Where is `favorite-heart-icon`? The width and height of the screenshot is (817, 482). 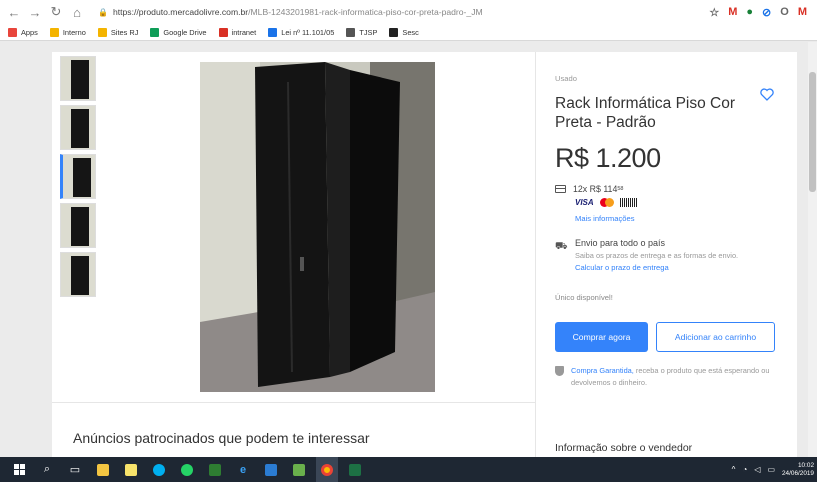
favorite-heart-icon is located at coordinates (767, 97).